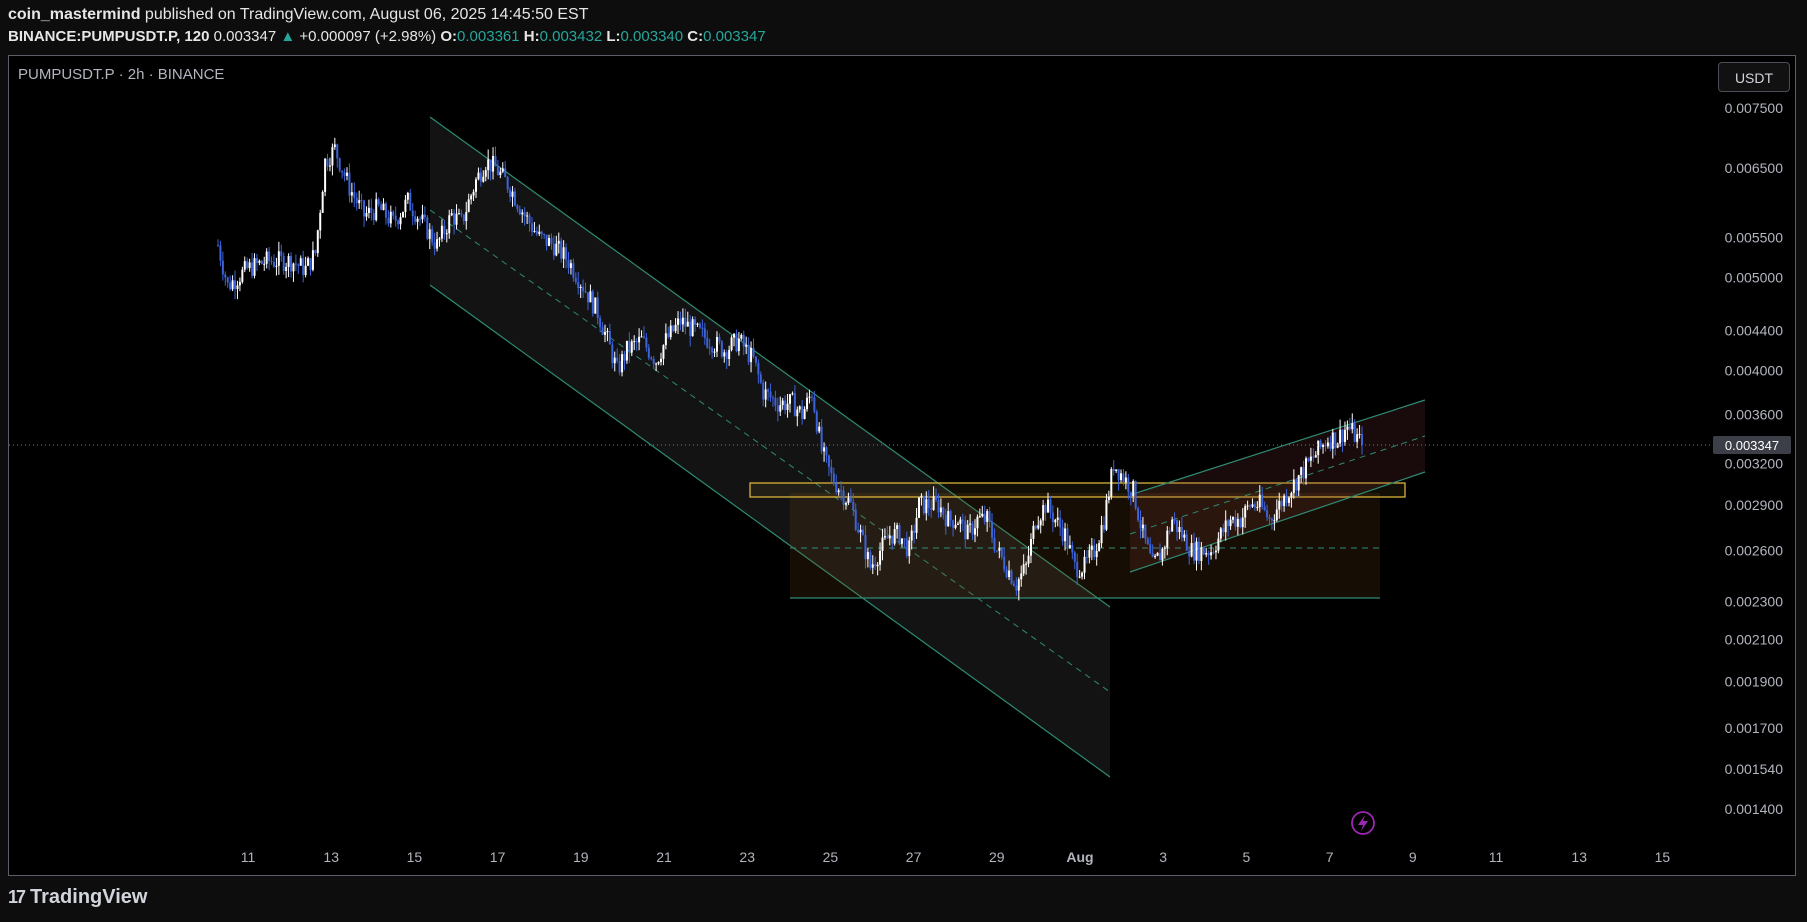  Describe the element at coordinates (1754, 108) in the screenshot. I see `y-tick-label: 0.007500` at that location.